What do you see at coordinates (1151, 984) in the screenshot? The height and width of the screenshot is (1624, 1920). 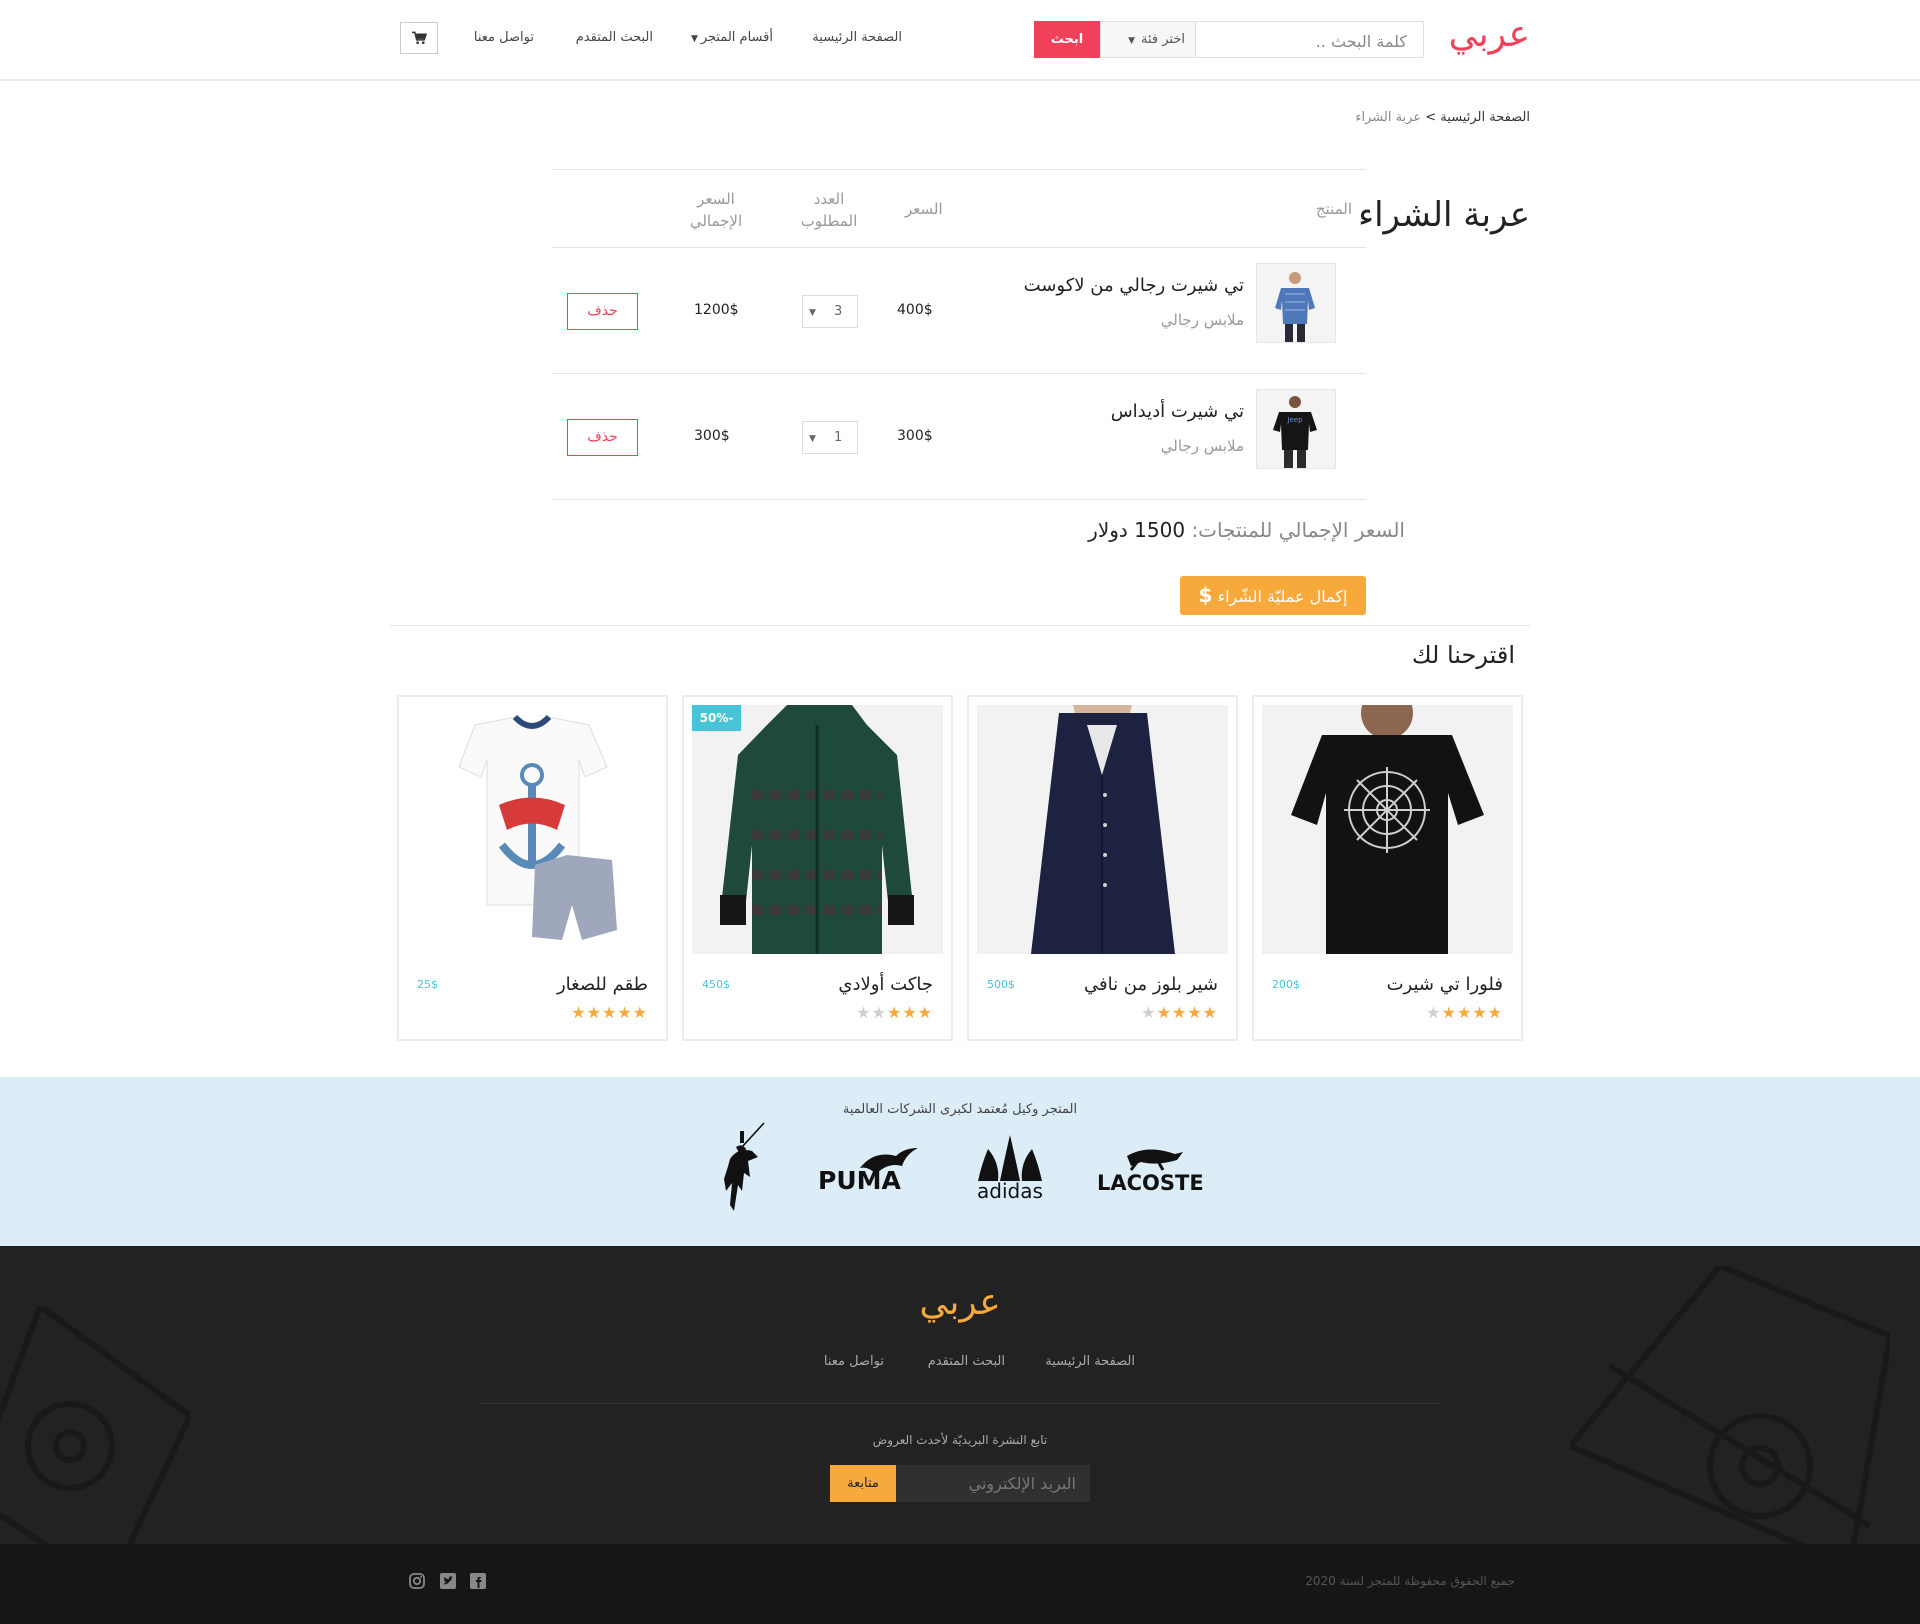 I see `product-name: شير بلوز من نافي` at bounding box center [1151, 984].